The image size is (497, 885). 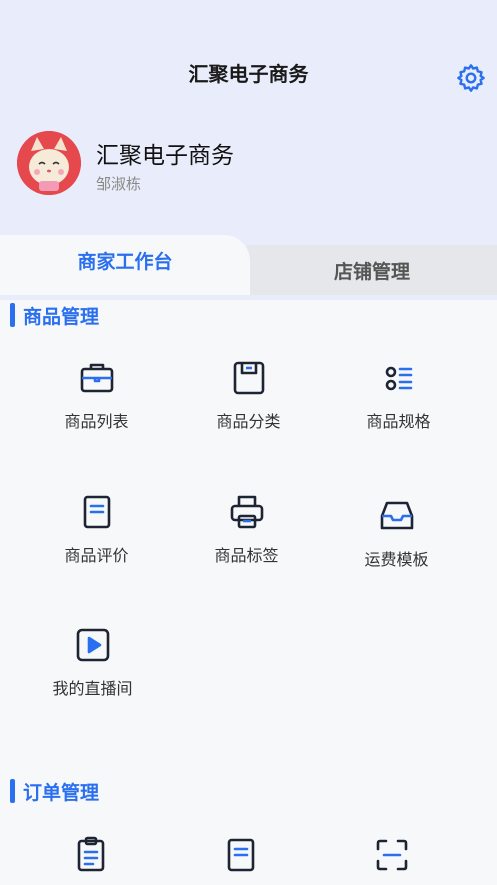 I want to click on grid-item-label: 商品列表, so click(x=96, y=421).